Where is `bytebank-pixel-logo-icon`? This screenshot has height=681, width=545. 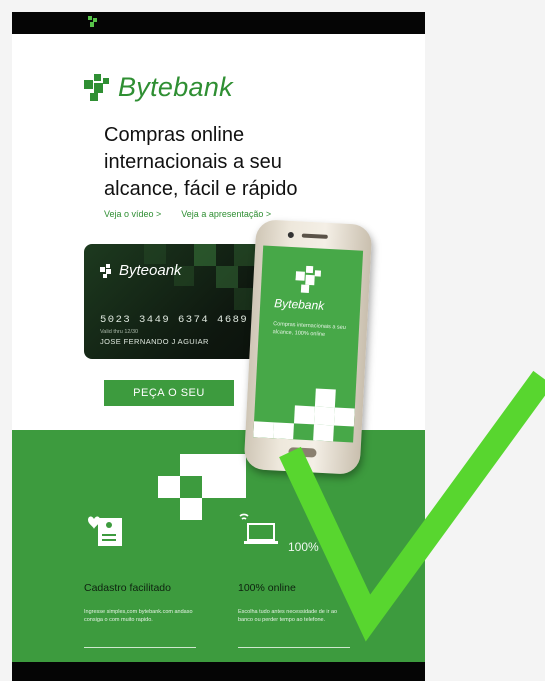 bytebank-pixel-logo-icon is located at coordinates (96, 87).